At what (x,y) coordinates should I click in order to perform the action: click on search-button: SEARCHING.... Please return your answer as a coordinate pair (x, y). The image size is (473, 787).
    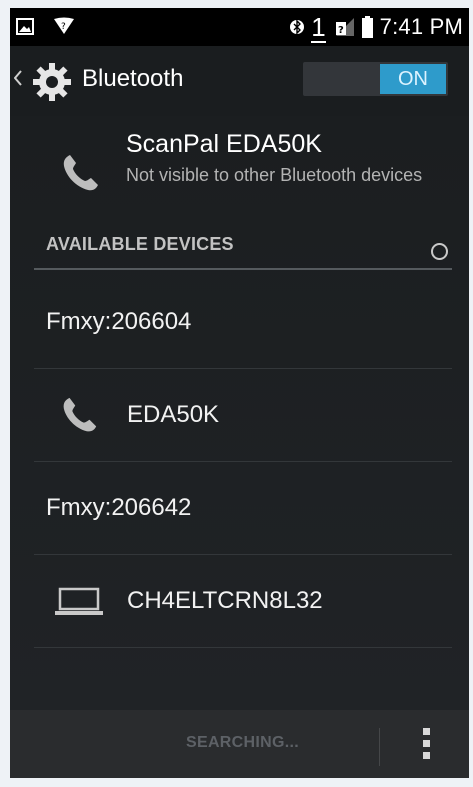
    Looking at the image, I should click on (242, 743).